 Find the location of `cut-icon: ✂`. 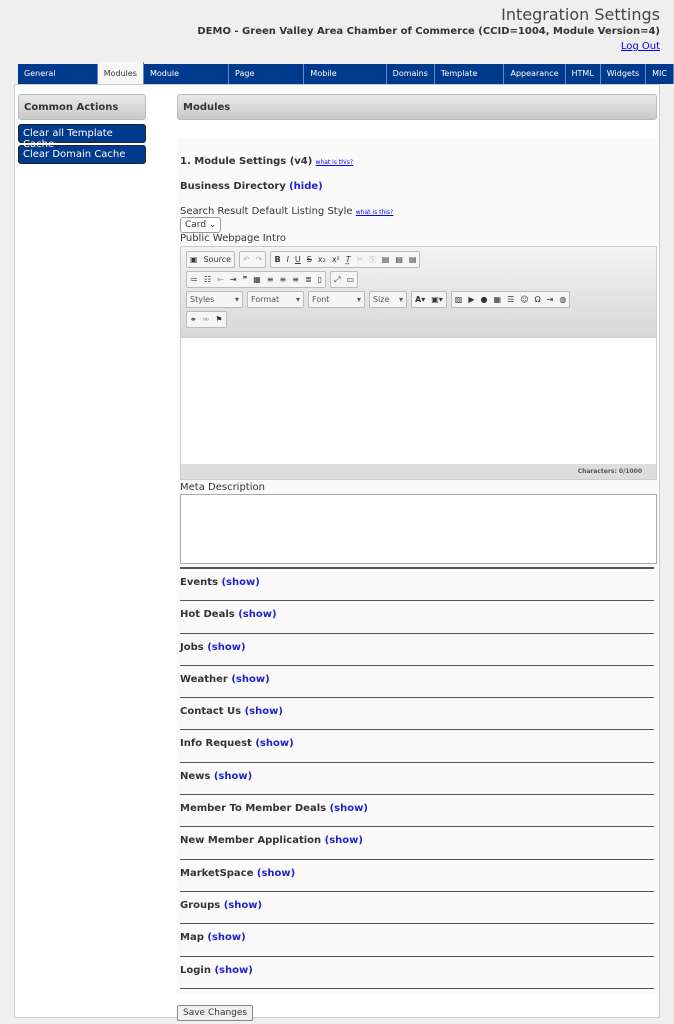

cut-icon: ✂ is located at coordinates (360, 259).